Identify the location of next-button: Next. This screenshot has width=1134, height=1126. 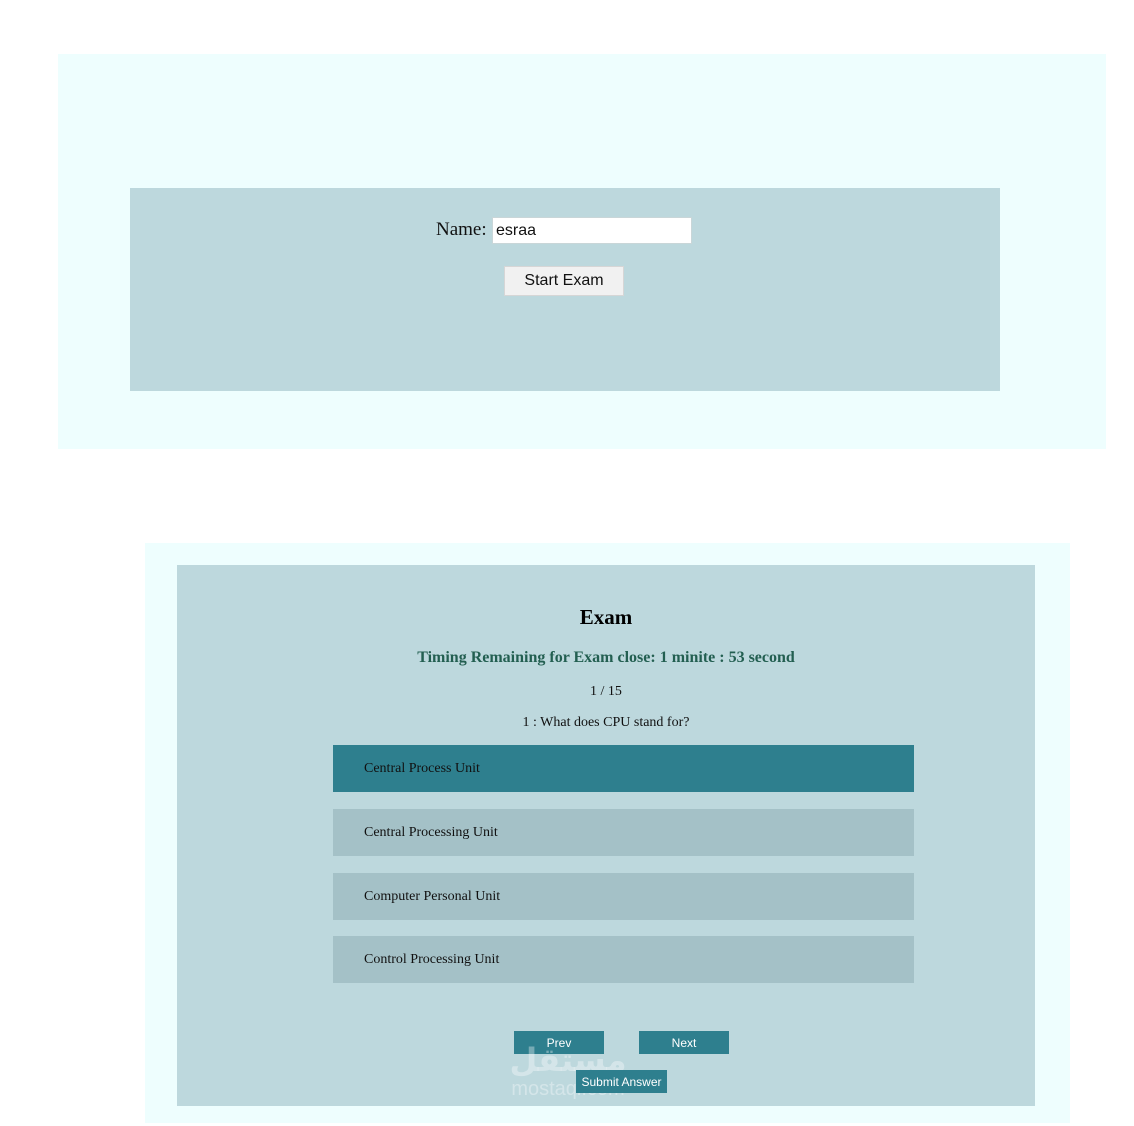
(684, 1042).